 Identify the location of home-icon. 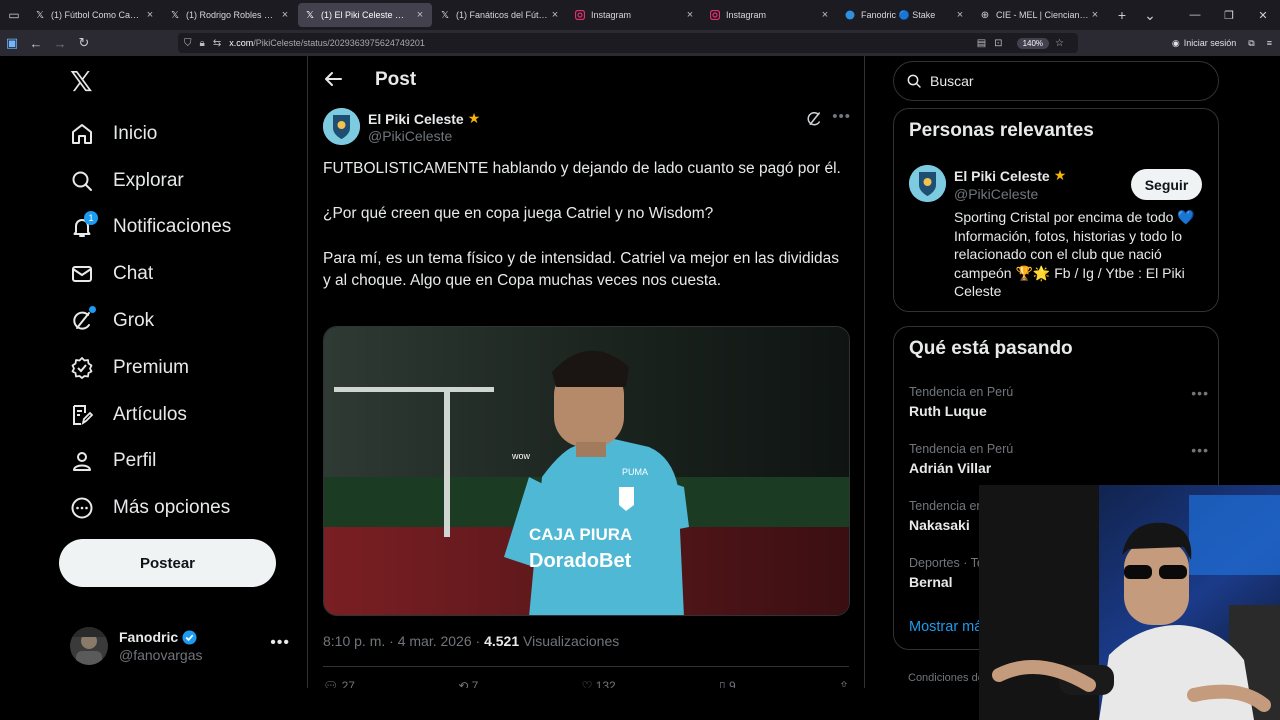
(82, 134).